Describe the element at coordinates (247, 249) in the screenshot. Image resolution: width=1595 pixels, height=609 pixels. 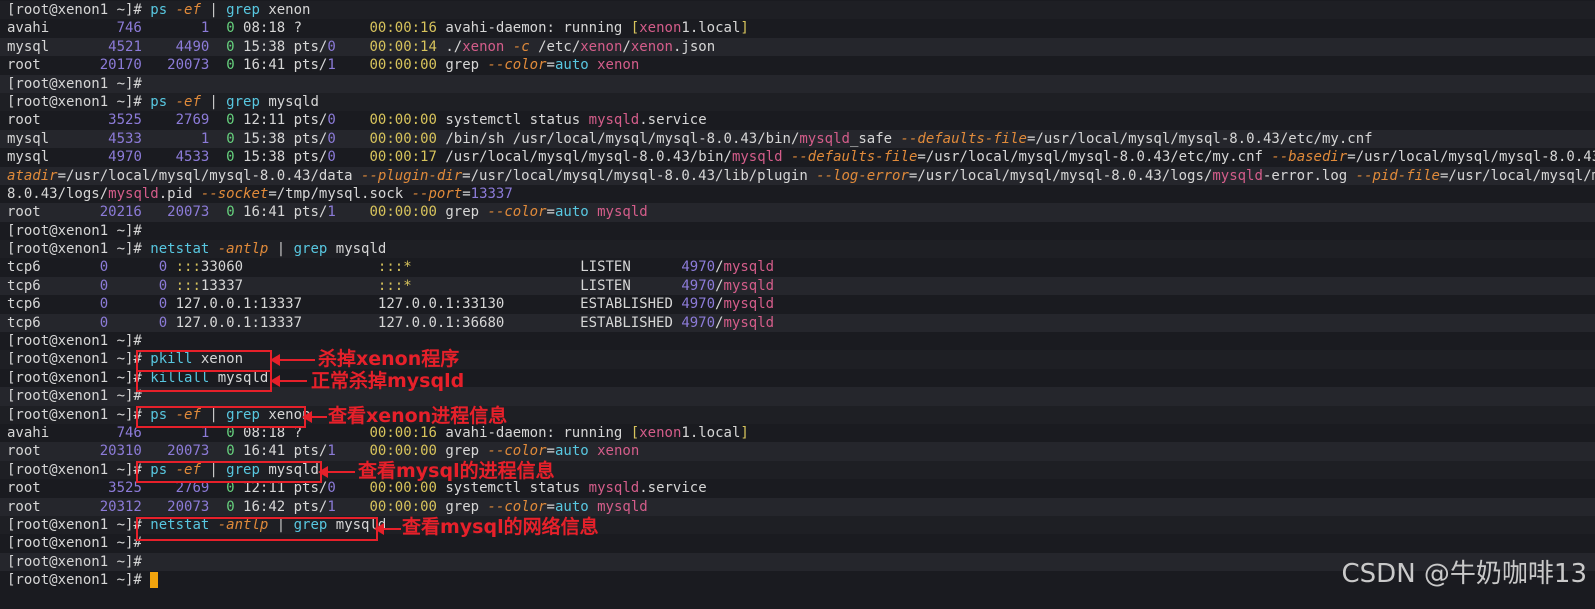
I see `terminal-text: -antlp` at that location.